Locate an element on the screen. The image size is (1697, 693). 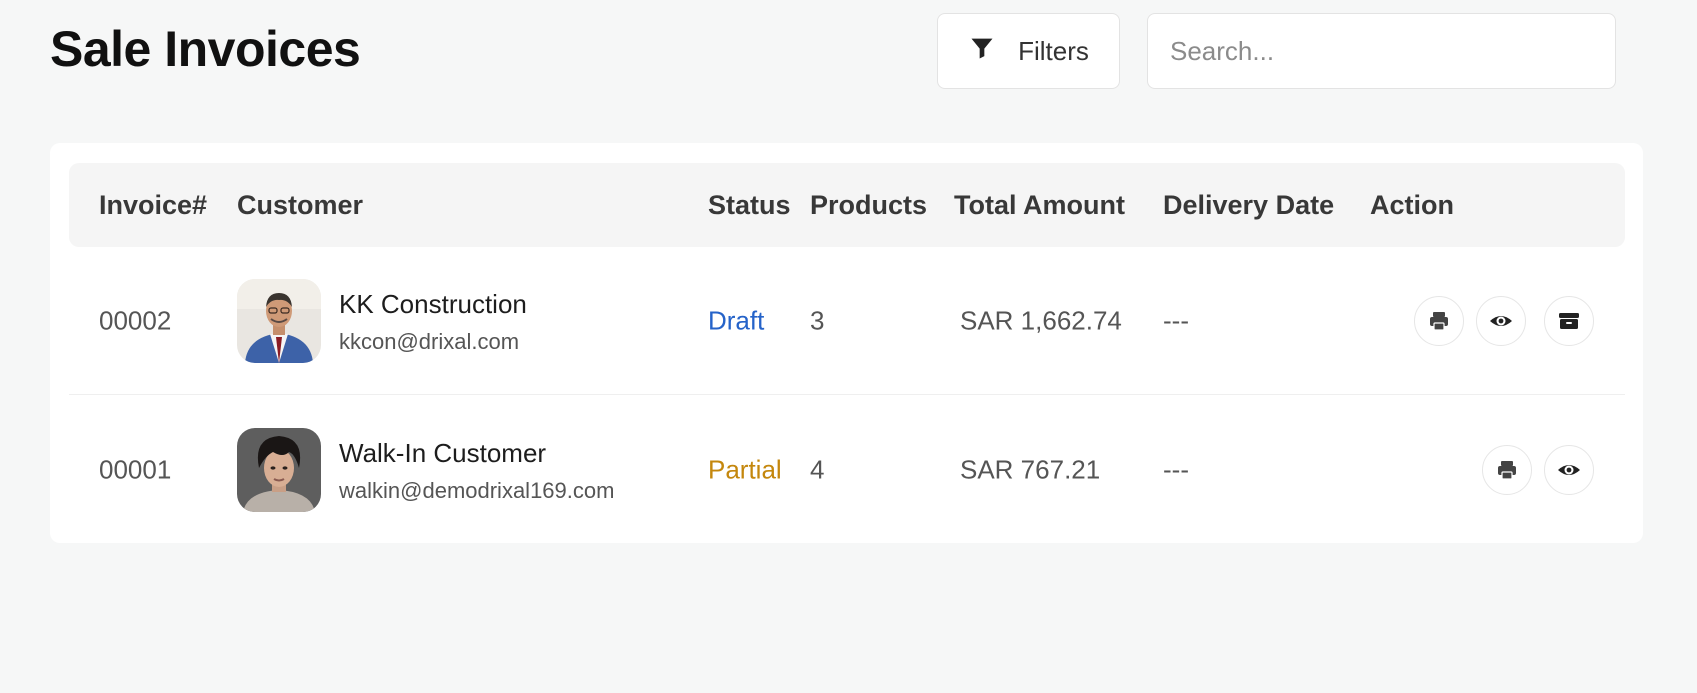
status-badge: Draft is located at coordinates (736, 320).